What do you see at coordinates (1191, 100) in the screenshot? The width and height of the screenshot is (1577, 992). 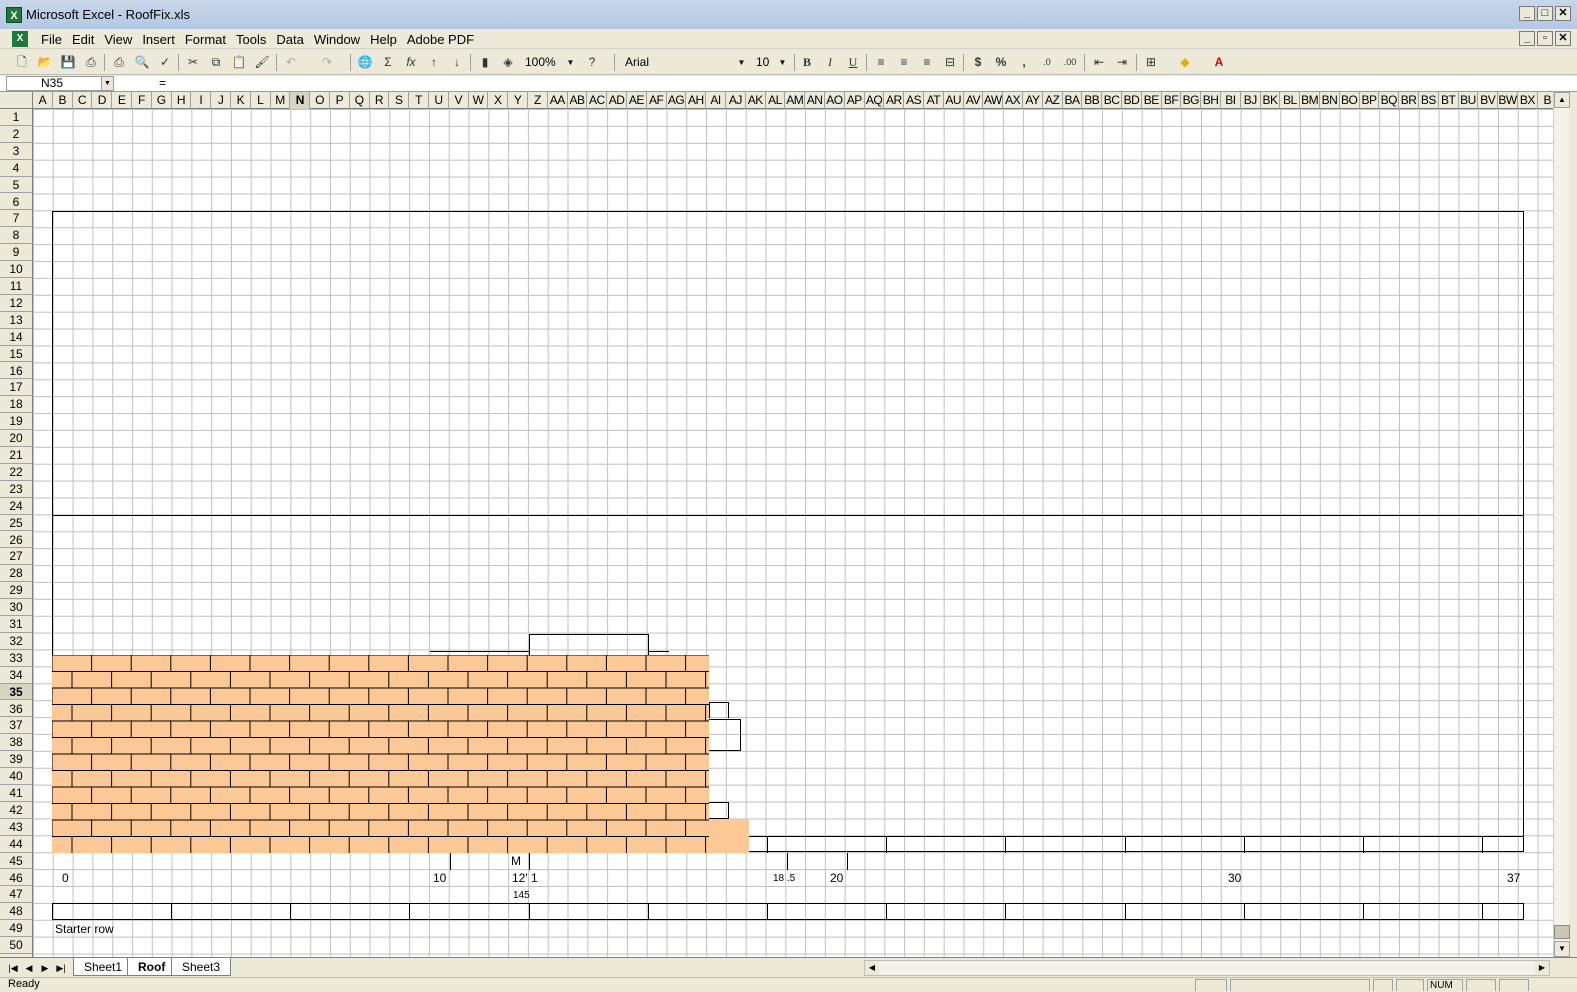 I see `column-header: BG` at bounding box center [1191, 100].